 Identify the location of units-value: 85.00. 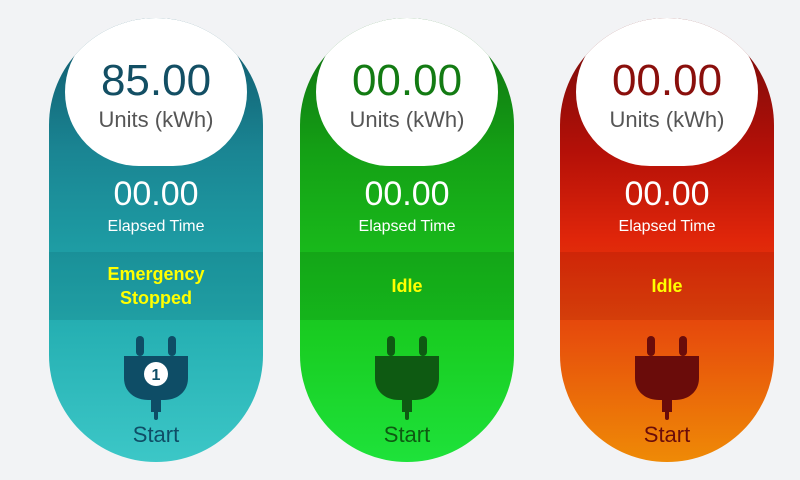
(156, 80).